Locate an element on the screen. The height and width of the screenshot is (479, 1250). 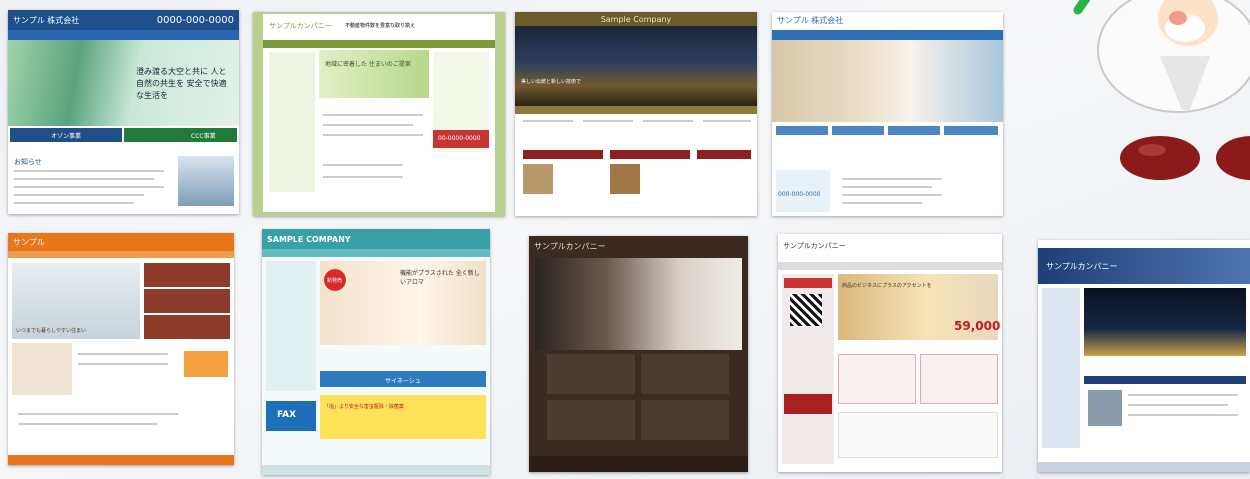
mascot-left-foot-icon is located at coordinates (1160, 158).